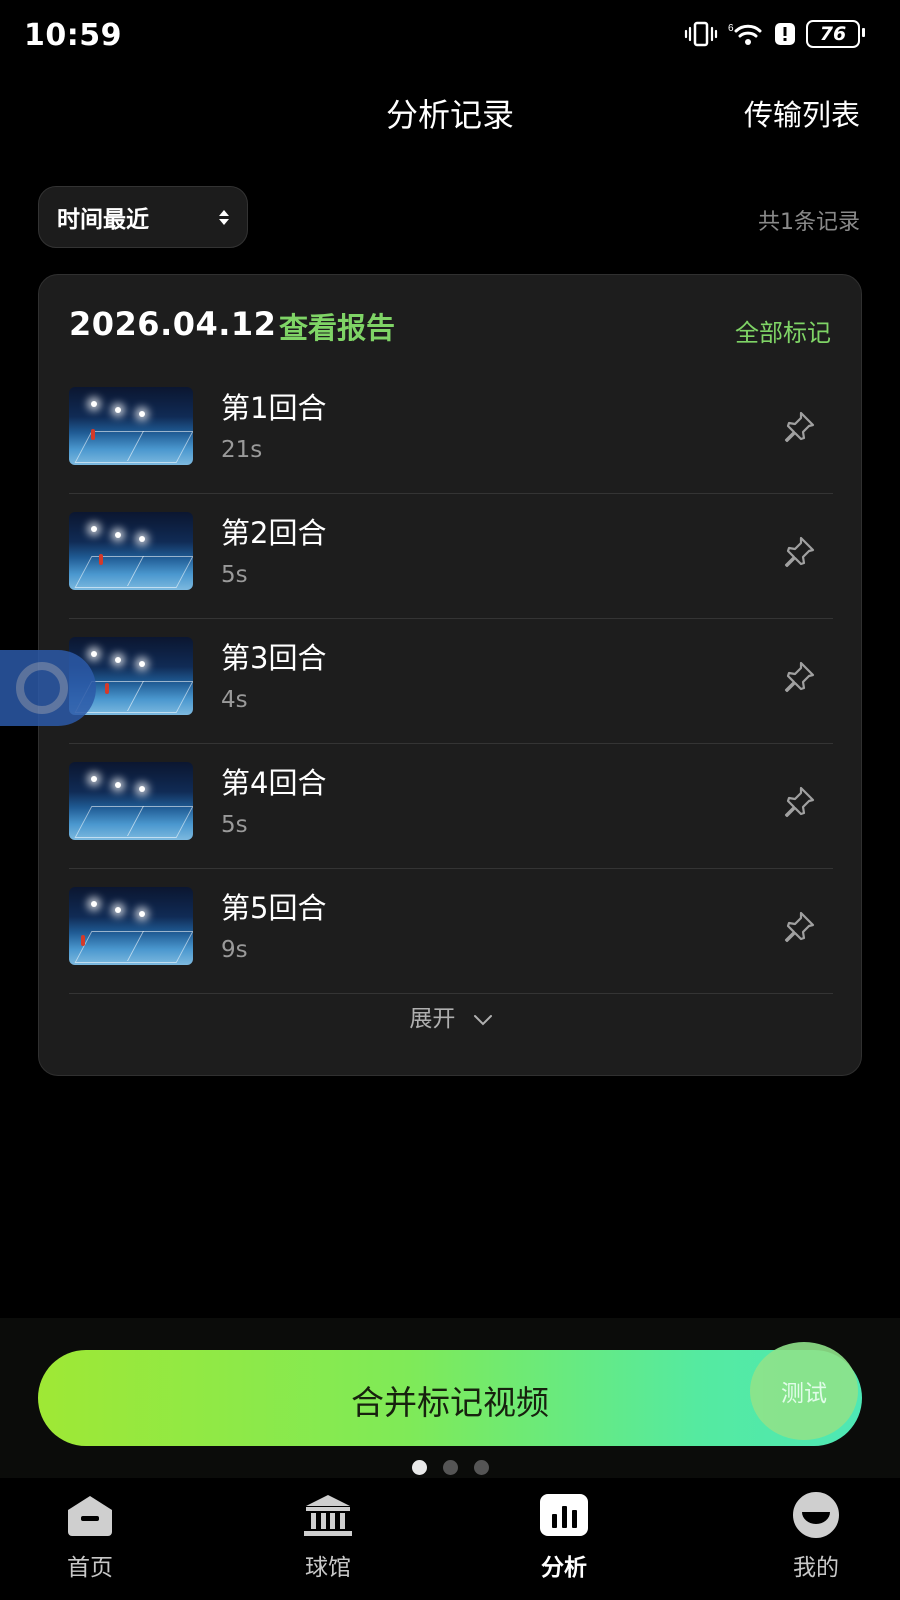 The width and height of the screenshot is (900, 1600). I want to click on page-indicator, so click(450, 1467).